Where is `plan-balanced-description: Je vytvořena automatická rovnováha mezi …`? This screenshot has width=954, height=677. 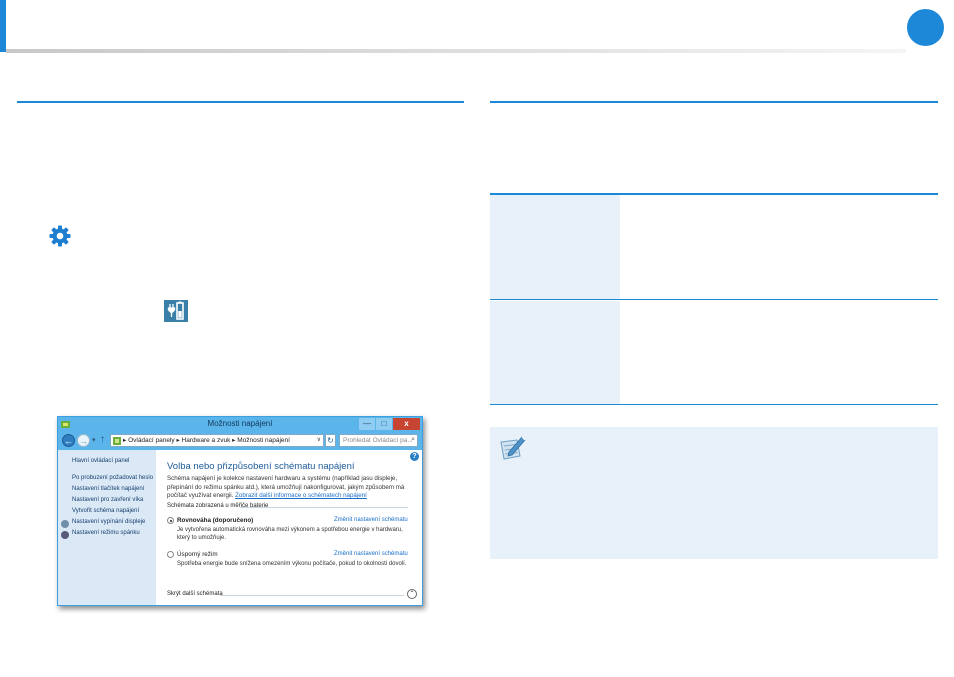 plan-balanced-description: Je vytvořena automatická rovnováha mezi … is located at coordinates (290, 534).